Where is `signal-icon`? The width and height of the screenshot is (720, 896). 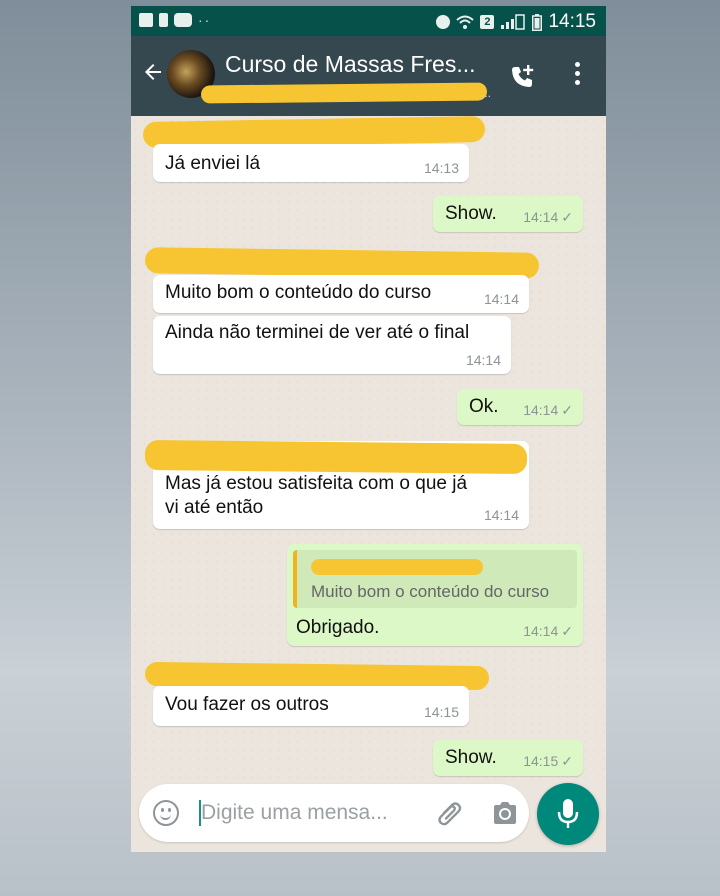
signal-icon is located at coordinates (513, 22).